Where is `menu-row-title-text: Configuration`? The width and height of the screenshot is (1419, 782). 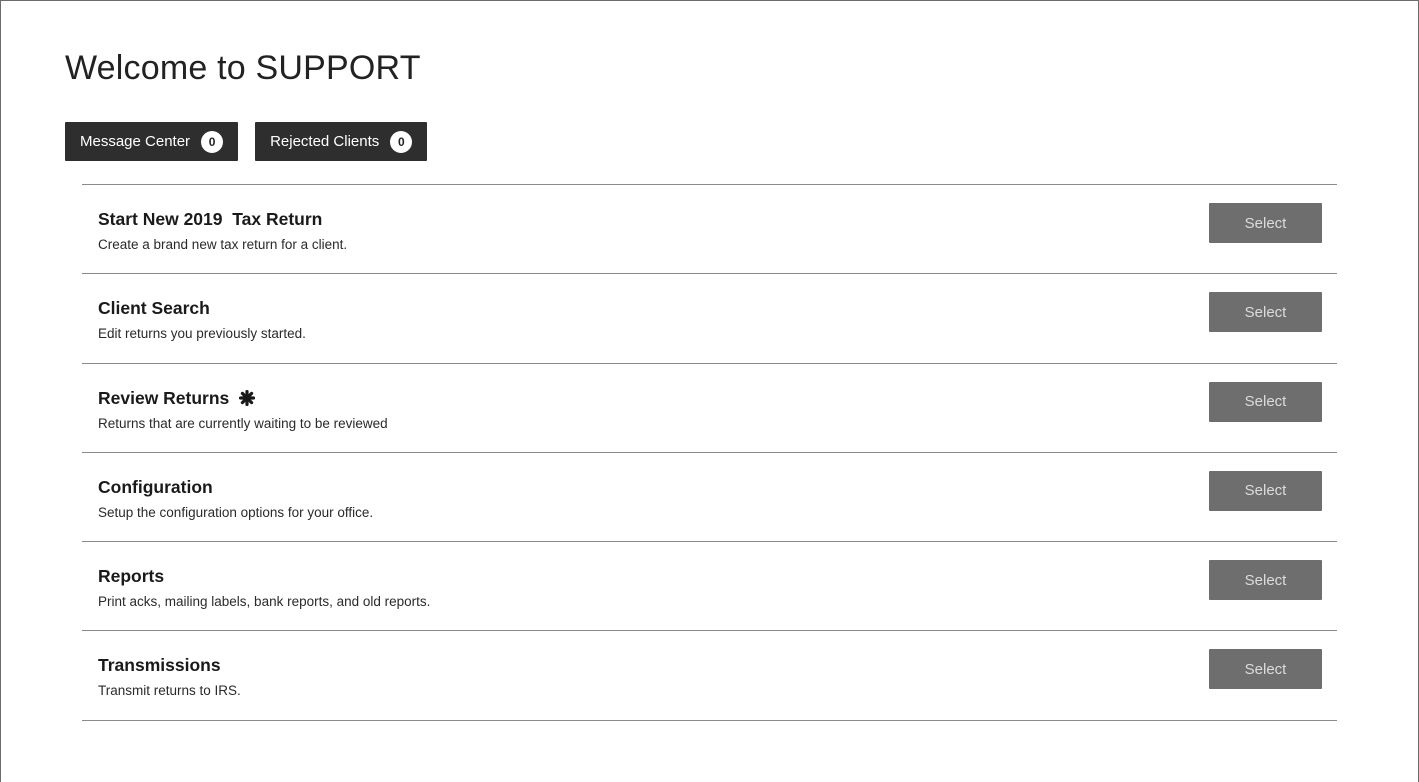
menu-row-title-text: Configuration is located at coordinates (155, 486).